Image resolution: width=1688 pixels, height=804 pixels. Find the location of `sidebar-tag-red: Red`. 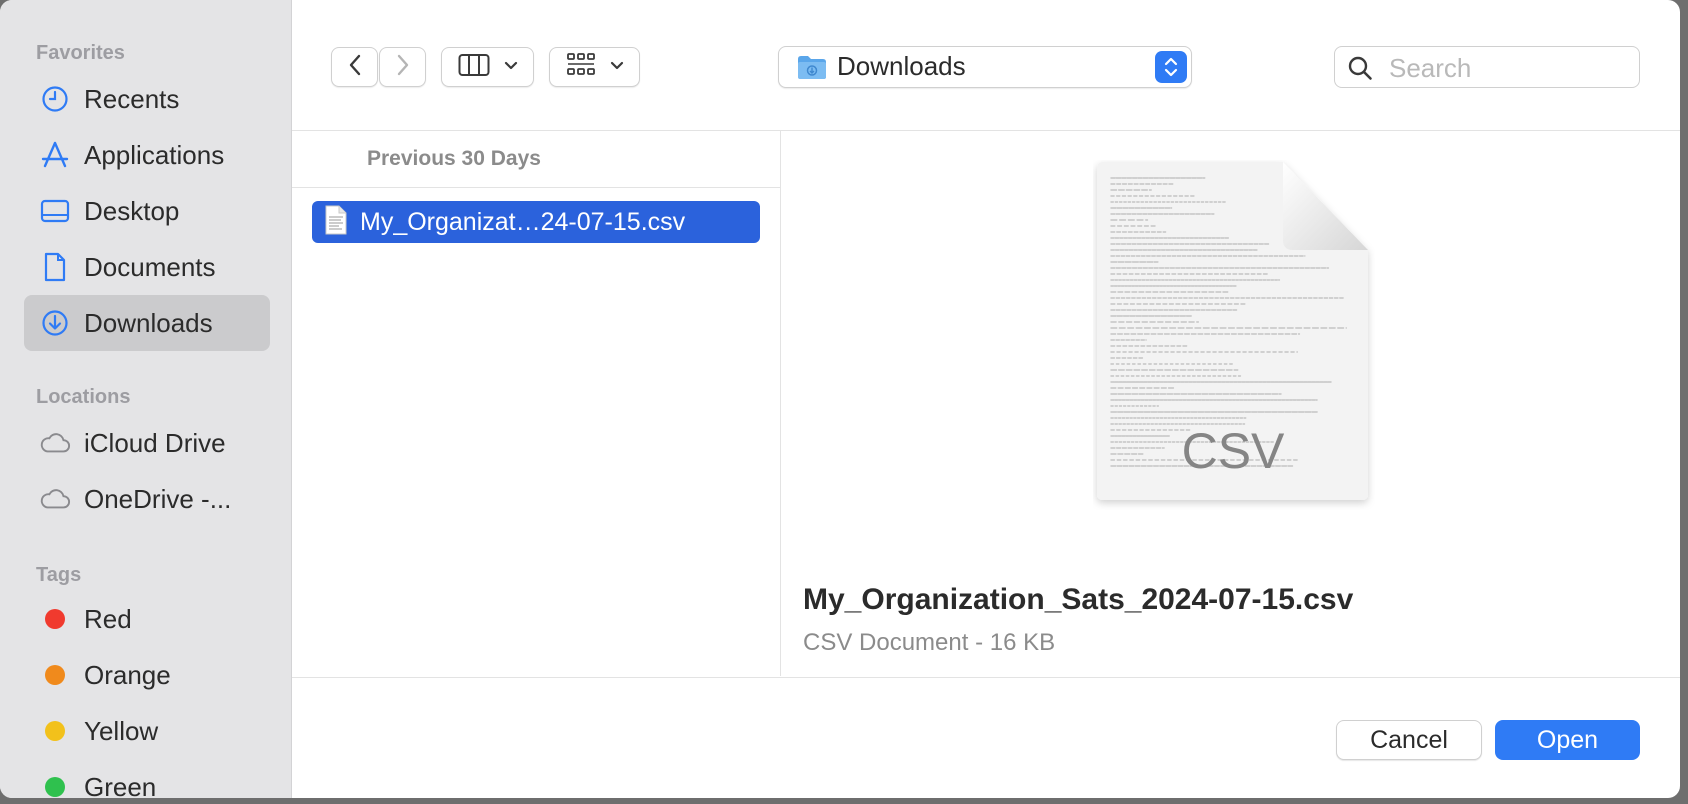

sidebar-tag-red: Red is located at coordinates (147, 619).